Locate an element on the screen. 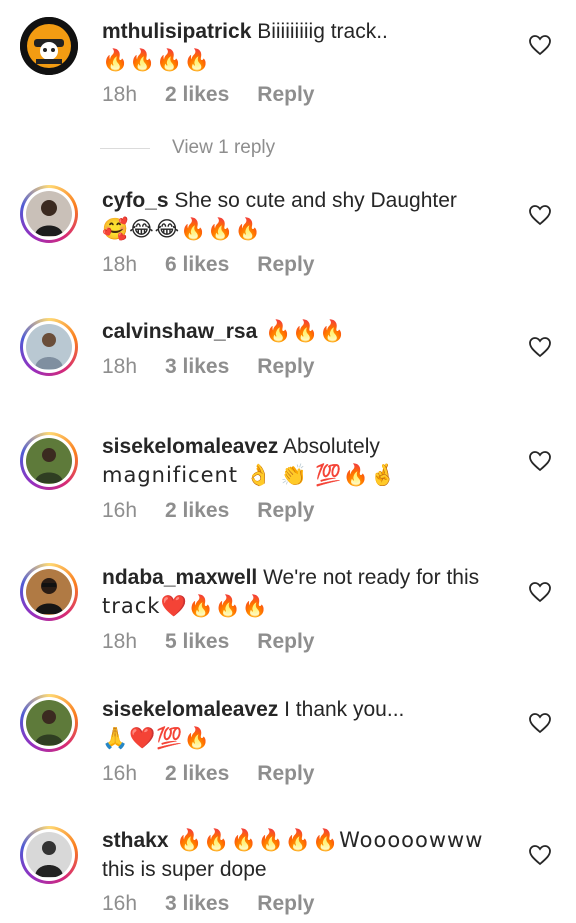 This screenshot has width=576, height=923. view-replies-label: View 1 reply is located at coordinates (224, 147).